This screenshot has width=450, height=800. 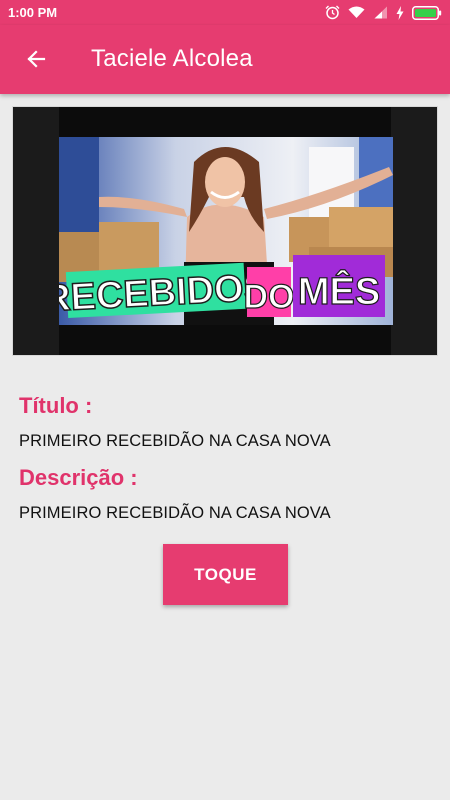 What do you see at coordinates (332, 12) in the screenshot?
I see `alarm-icon` at bounding box center [332, 12].